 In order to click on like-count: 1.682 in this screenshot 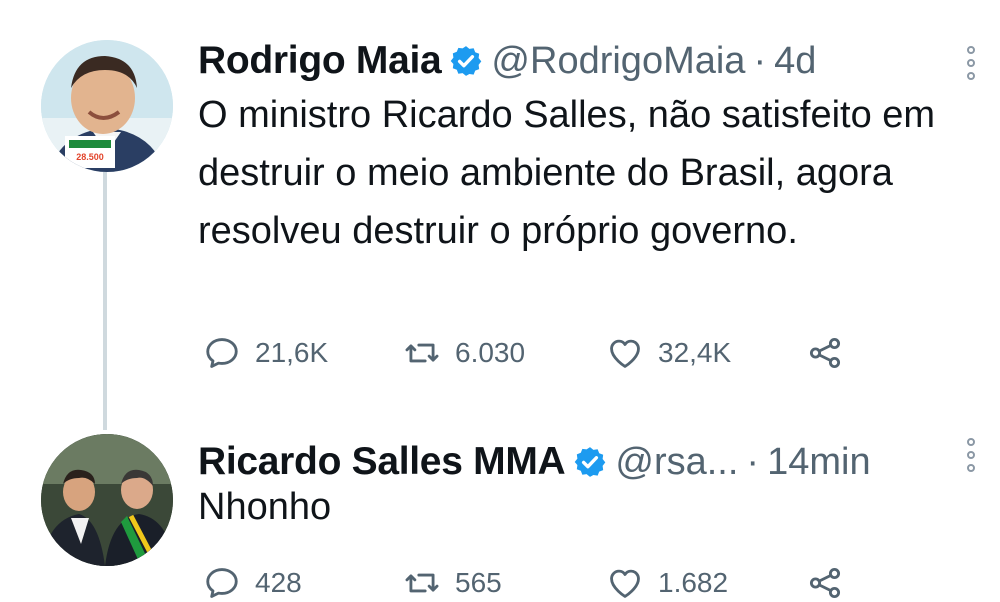, I will do `click(693, 582)`.